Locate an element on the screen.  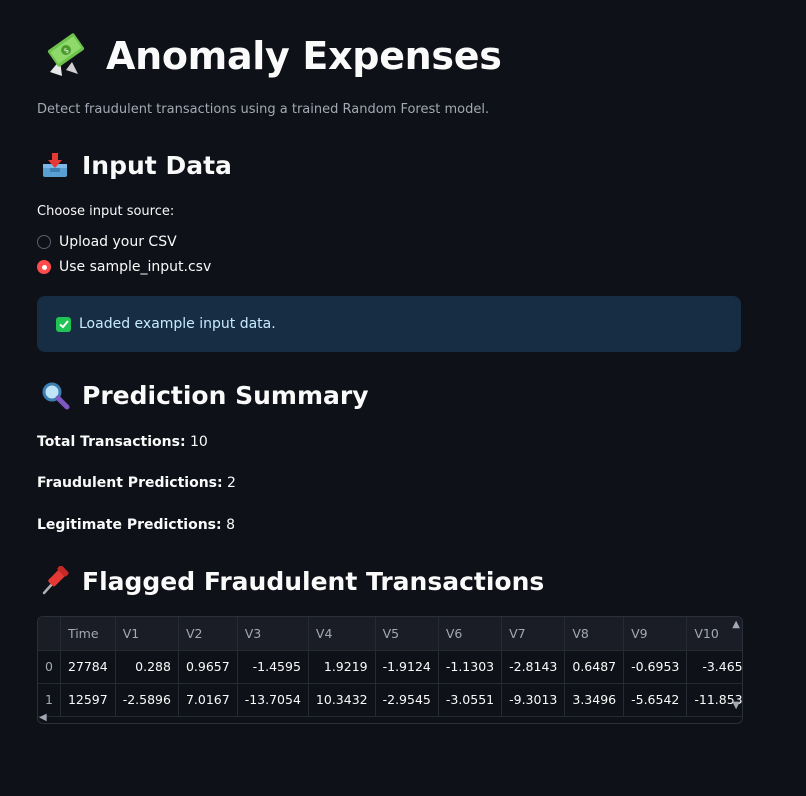
table-cell: 1.9219 is located at coordinates (342, 667).